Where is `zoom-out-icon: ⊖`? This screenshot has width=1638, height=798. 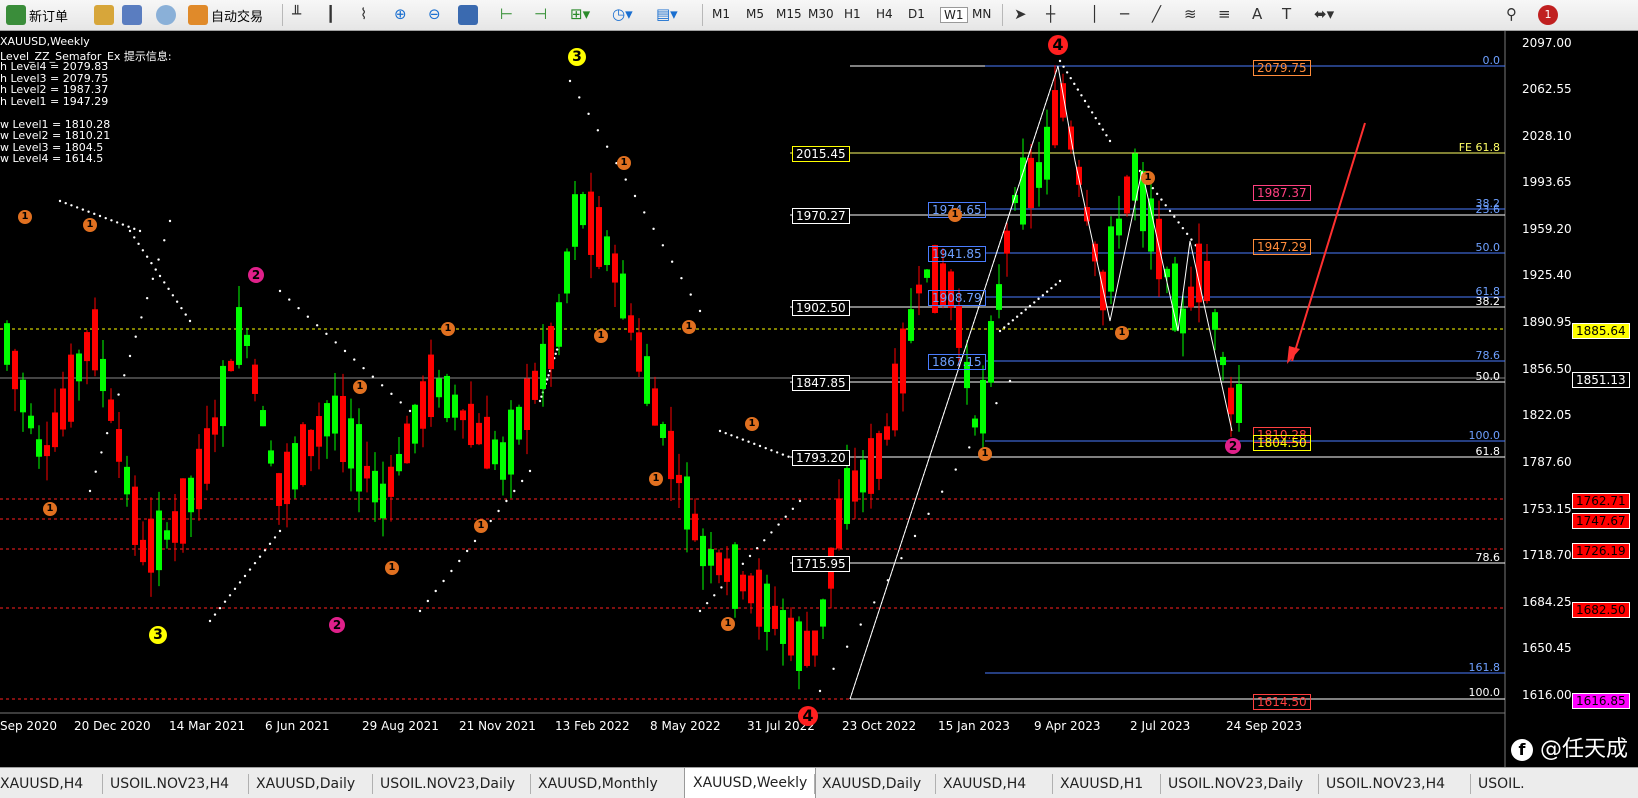 zoom-out-icon: ⊖ is located at coordinates (434, 14).